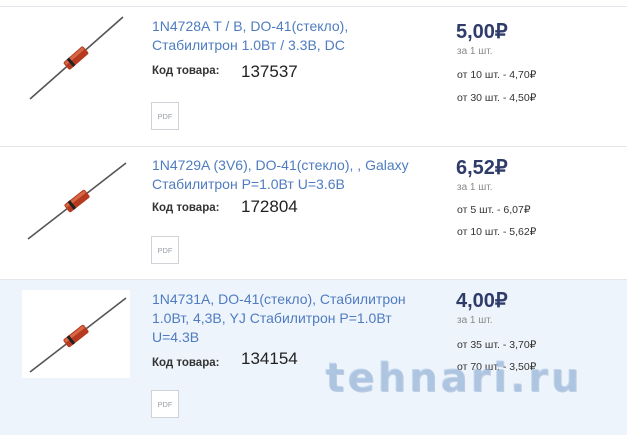 The height and width of the screenshot is (435, 627). Describe the element at coordinates (269, 71) in the screenshot. I see `product-code: 137537` at that location.